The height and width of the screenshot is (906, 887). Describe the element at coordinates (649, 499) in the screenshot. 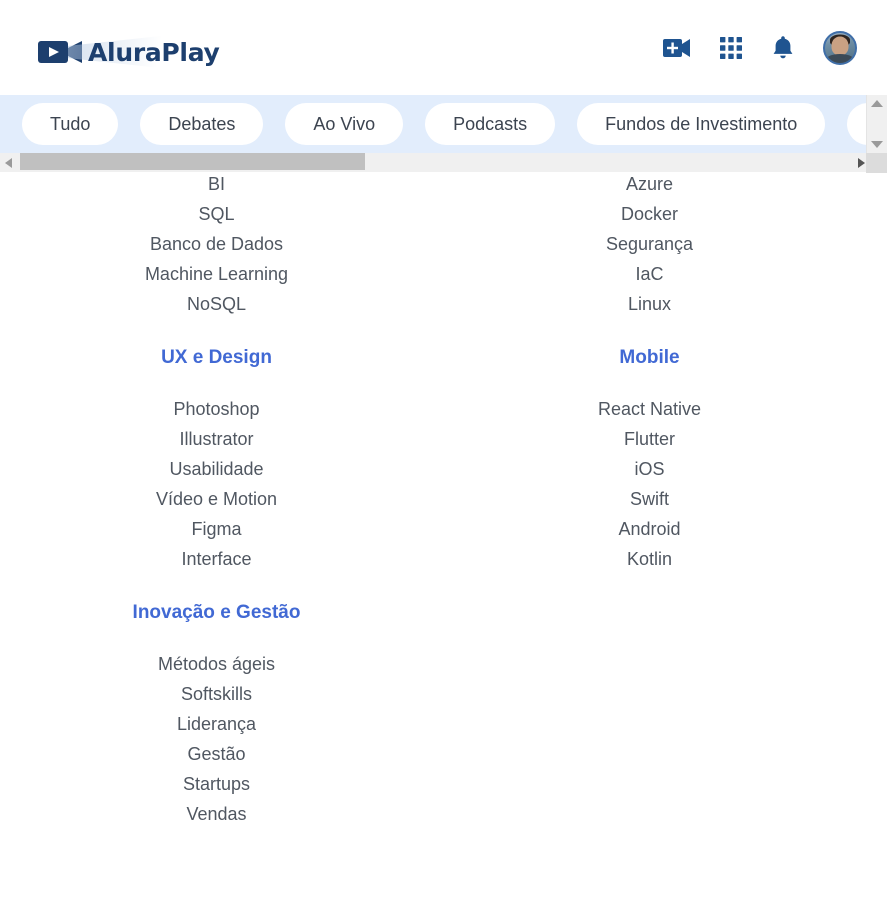

I see `menu-item-swift: Swift` at that location.